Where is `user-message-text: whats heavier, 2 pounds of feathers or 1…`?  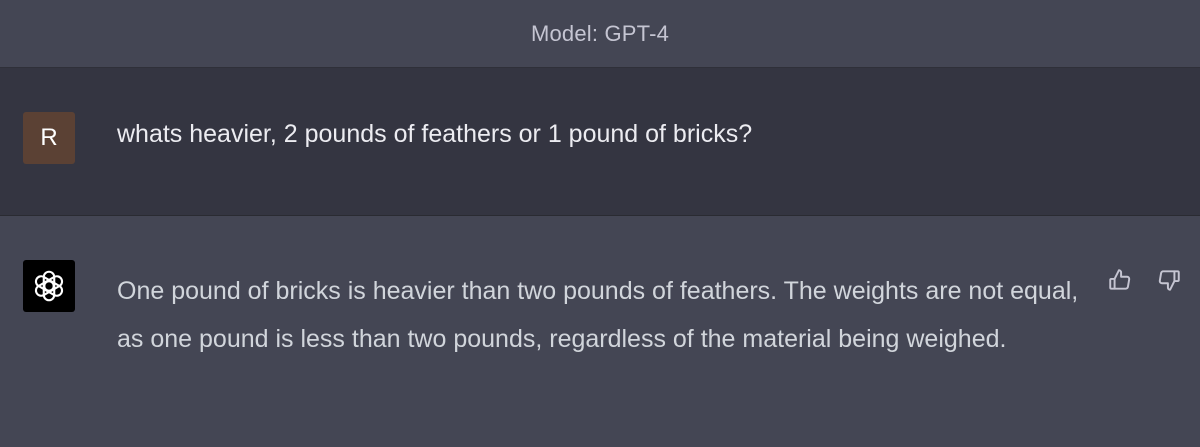
user-message-text: whats heavier, 2 pounds of feathers or 1… is located at coordinates (435, 134).